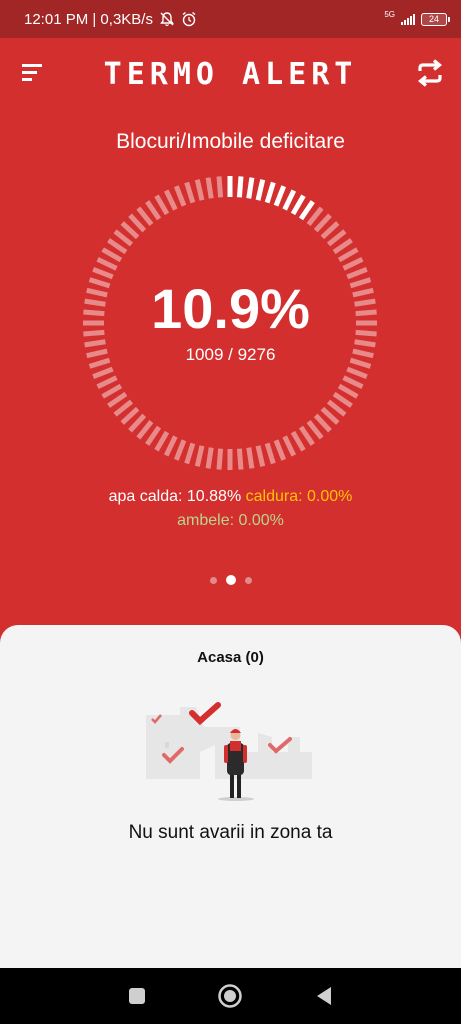 This screenshot has height=1024, width=461. I want to click on network-type: 5G, so click(389, 14).